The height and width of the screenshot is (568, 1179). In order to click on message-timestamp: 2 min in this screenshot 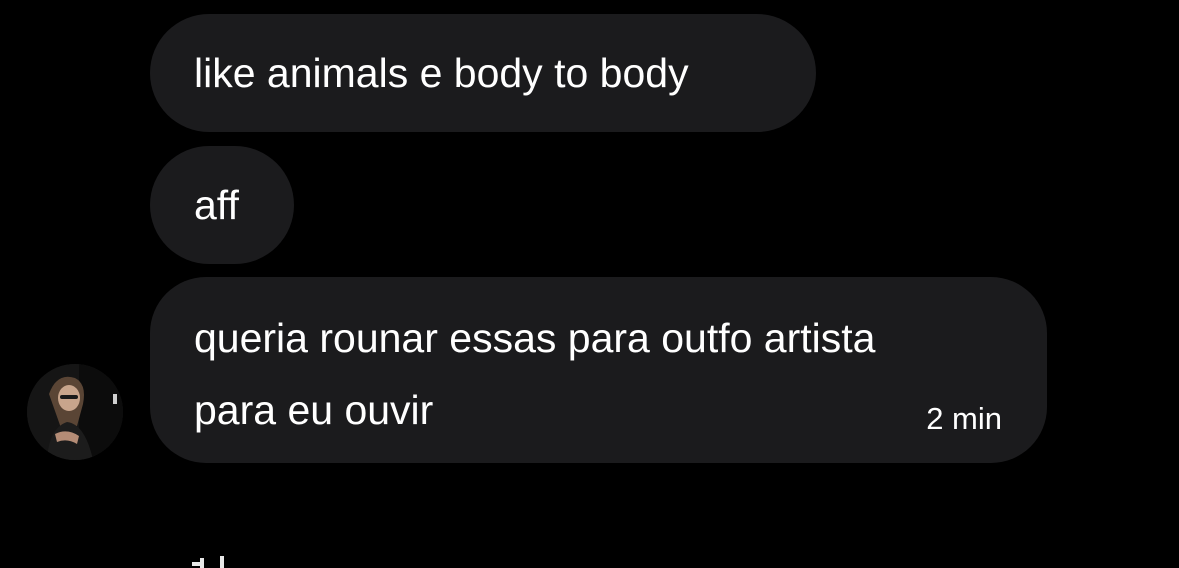, I will do `click(964, 418)`.